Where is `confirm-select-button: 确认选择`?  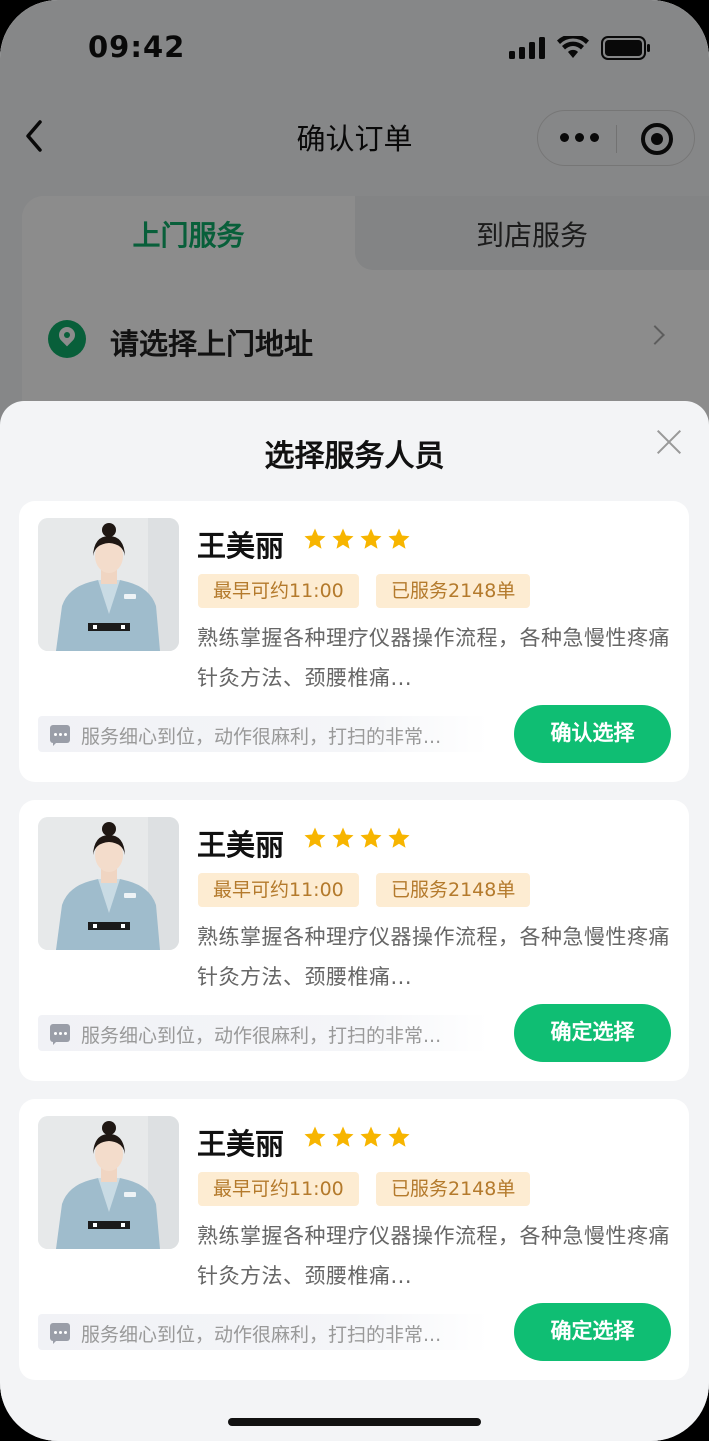 confirm-select-button: 确认选择 is located at coordinates (592, 734).